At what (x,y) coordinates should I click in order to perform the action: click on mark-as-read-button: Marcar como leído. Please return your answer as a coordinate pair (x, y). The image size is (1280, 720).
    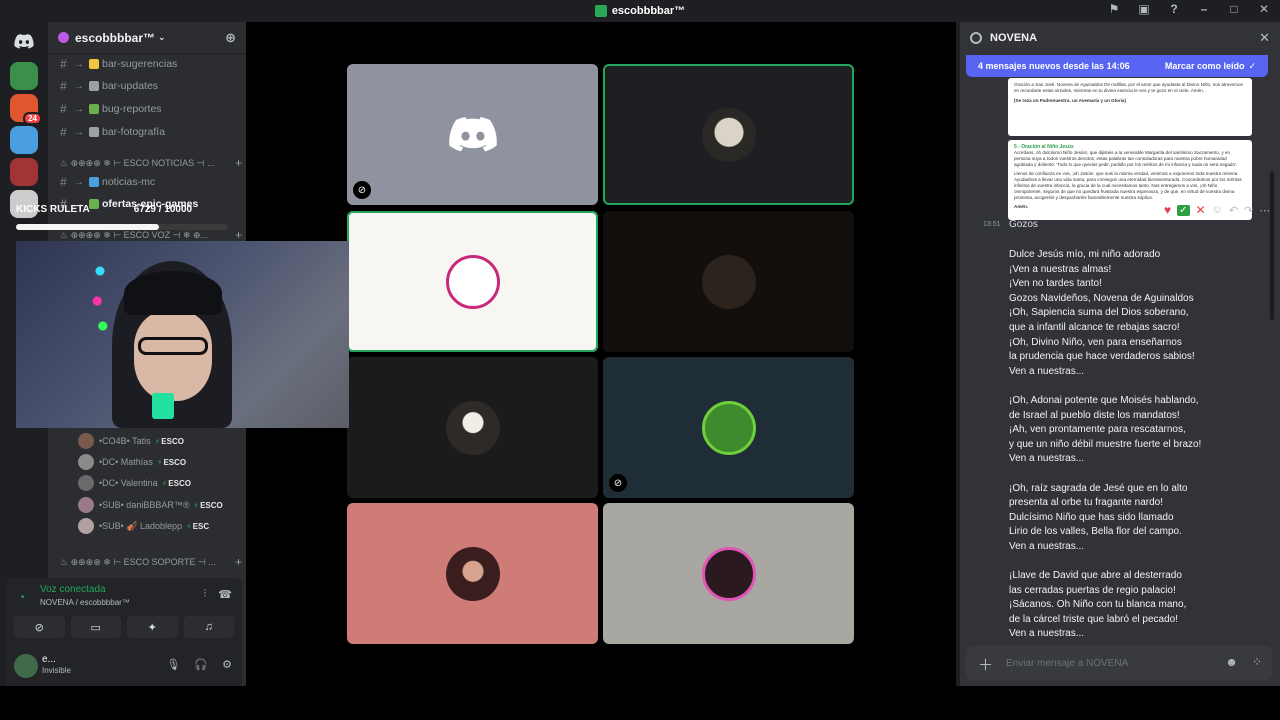
    Looking at the image, I should click on (1205, 66).